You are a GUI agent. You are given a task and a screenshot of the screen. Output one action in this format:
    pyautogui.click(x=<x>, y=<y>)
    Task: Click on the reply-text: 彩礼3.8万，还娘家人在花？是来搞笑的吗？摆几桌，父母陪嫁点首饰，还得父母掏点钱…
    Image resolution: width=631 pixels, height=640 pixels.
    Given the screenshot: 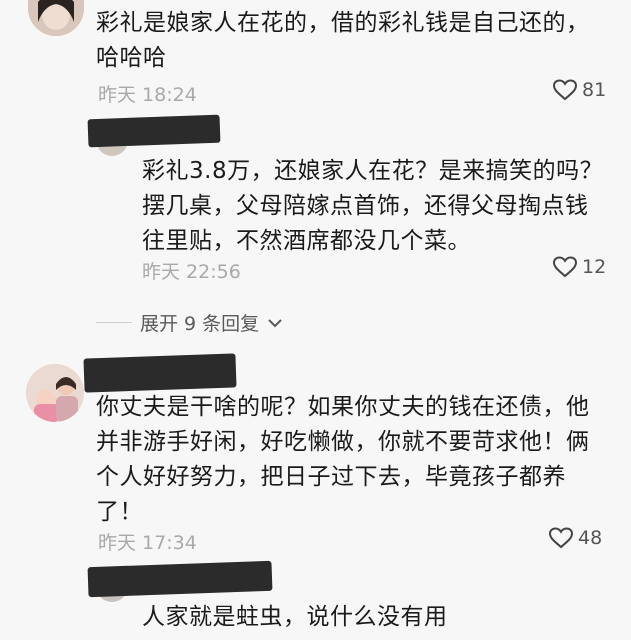 What is the action you would take?
    pyautogui.click(x=373, y=206)
    